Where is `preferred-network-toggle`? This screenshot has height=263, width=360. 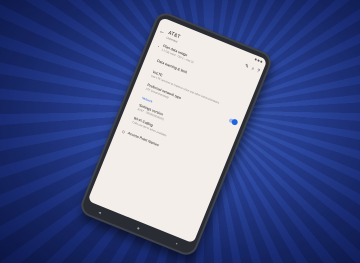
preferred-network-toggle is located at coordinates (233, 122).